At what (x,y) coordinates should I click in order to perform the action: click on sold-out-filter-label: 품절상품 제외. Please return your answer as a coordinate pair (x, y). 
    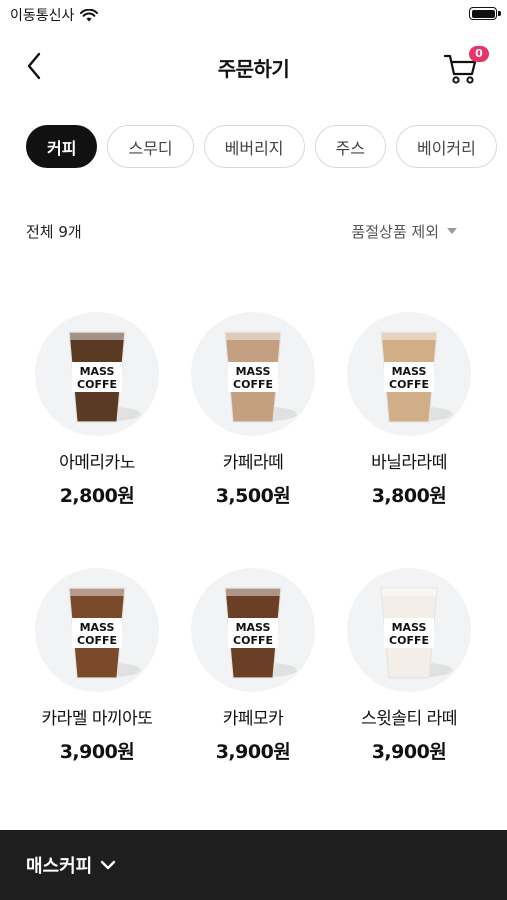
    Looking at the image, I should click on (395, 231).